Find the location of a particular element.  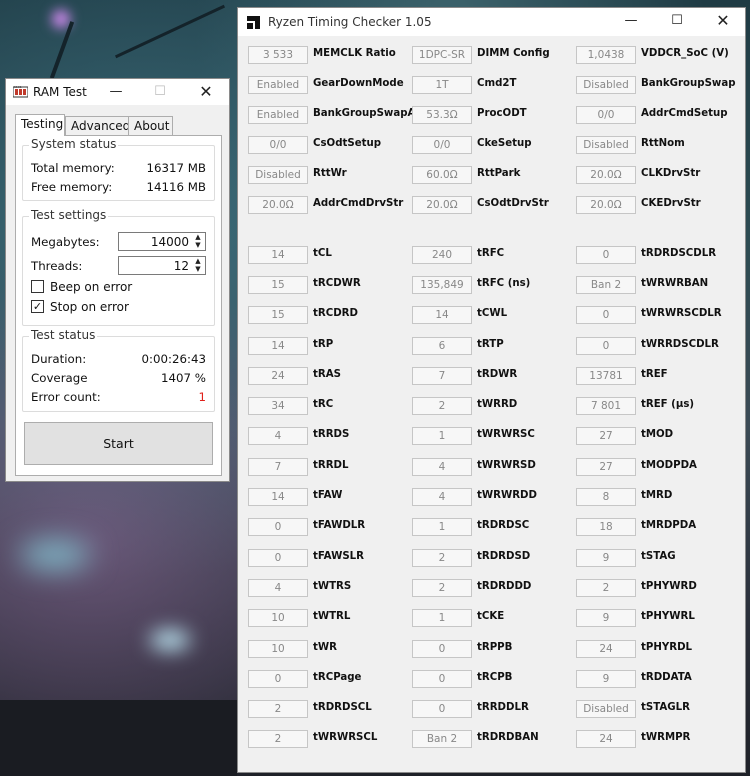

timing-value-field: 1,0438 is located at coordinates (606, 55).